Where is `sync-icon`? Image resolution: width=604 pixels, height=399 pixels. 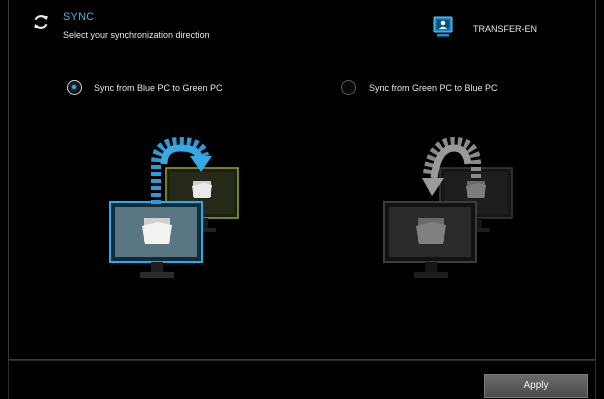
sync-icon is located at coordinates (41, 22).